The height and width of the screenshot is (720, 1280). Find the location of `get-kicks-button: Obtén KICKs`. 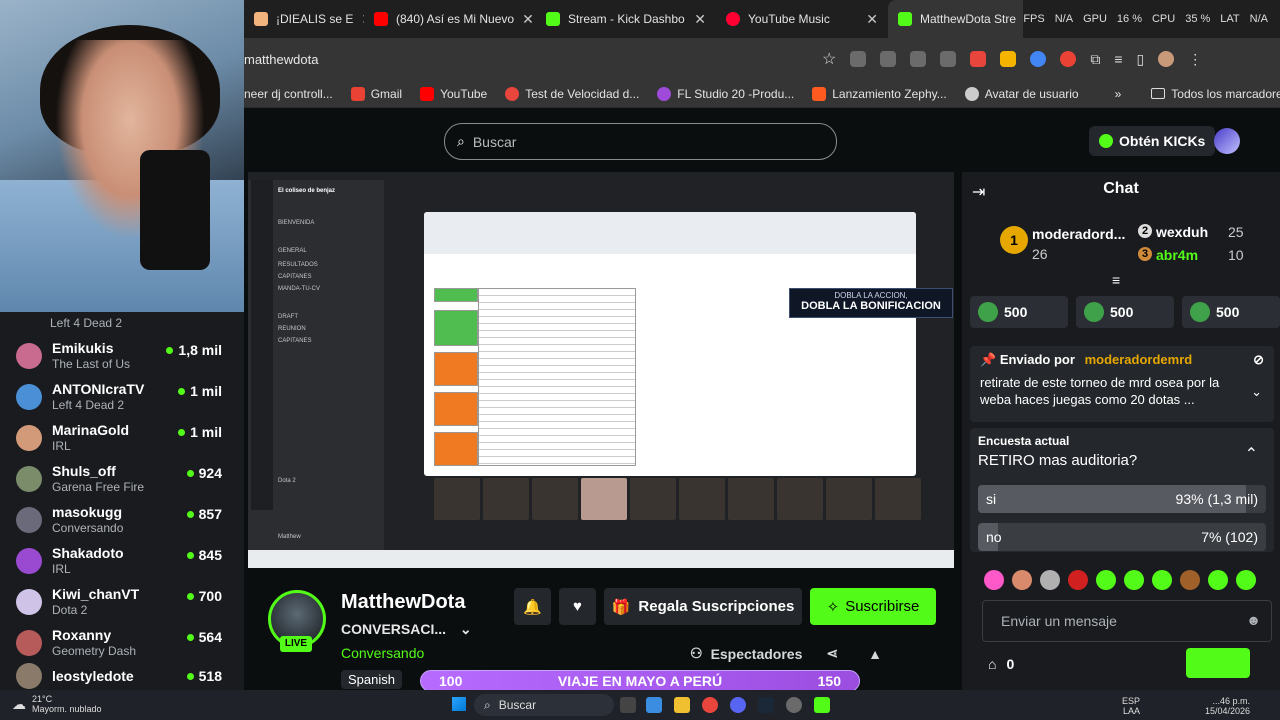

get-kicks-button: Obtén KICKs is located at coordinates (1152, 141).